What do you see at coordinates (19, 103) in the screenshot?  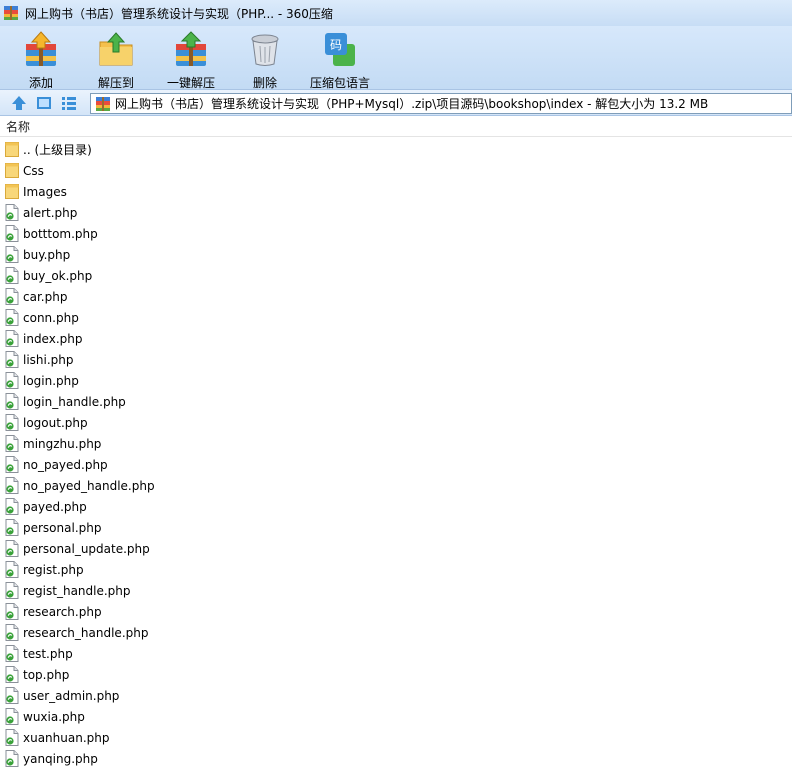 I see `up-arrow-icon` at bounding box center [19, 103].